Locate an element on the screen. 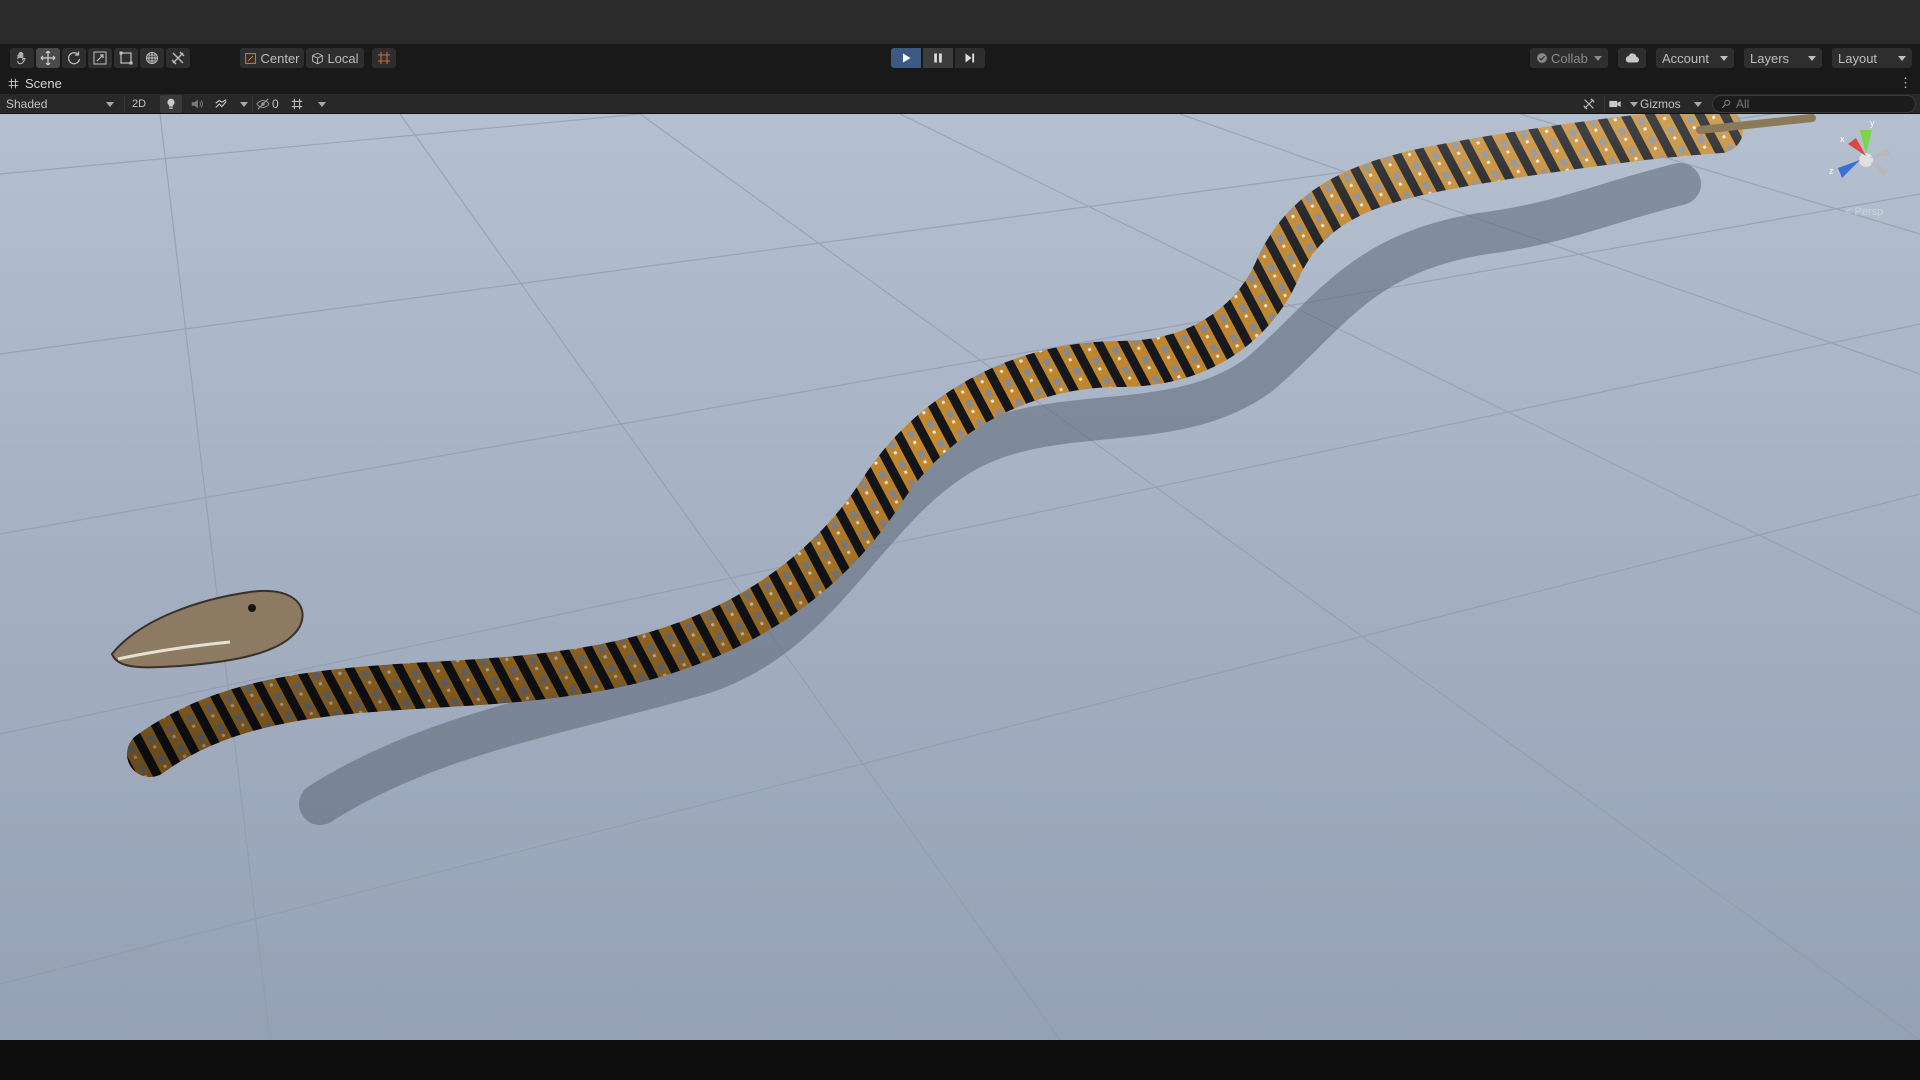 The width and height of the screenshot is (1920, 1080). rotate-icon is located at coordinates (74, 58).